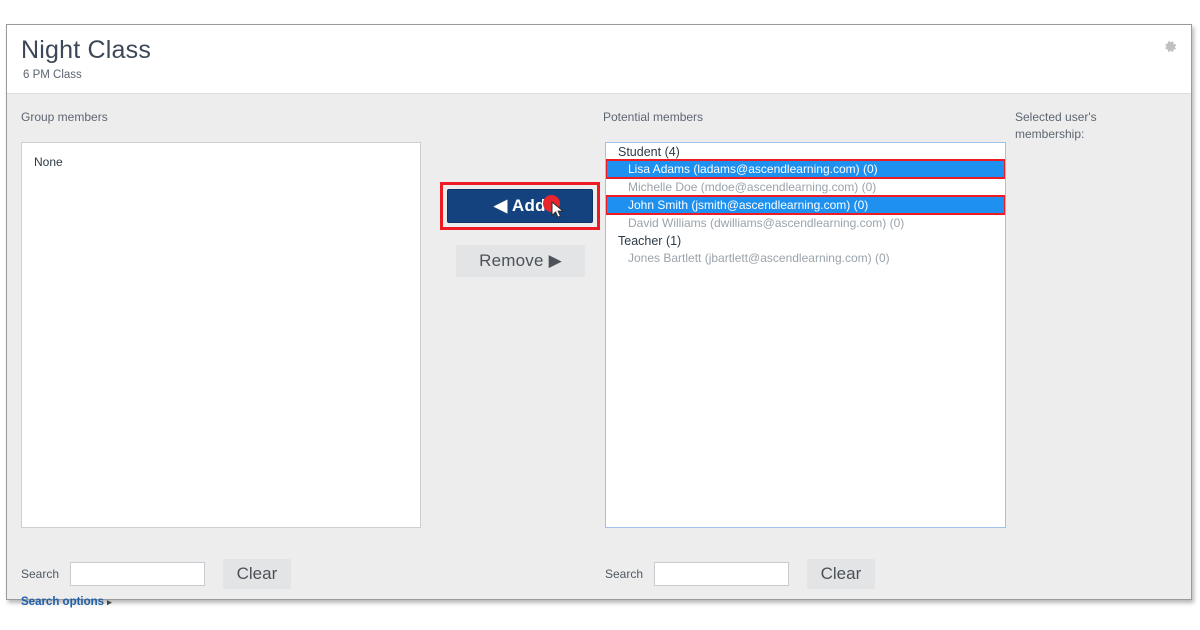 Image resolution: width=1200 pixels, height=630 pixels. I want to click on page-title: Night Class, so click(86, 50).